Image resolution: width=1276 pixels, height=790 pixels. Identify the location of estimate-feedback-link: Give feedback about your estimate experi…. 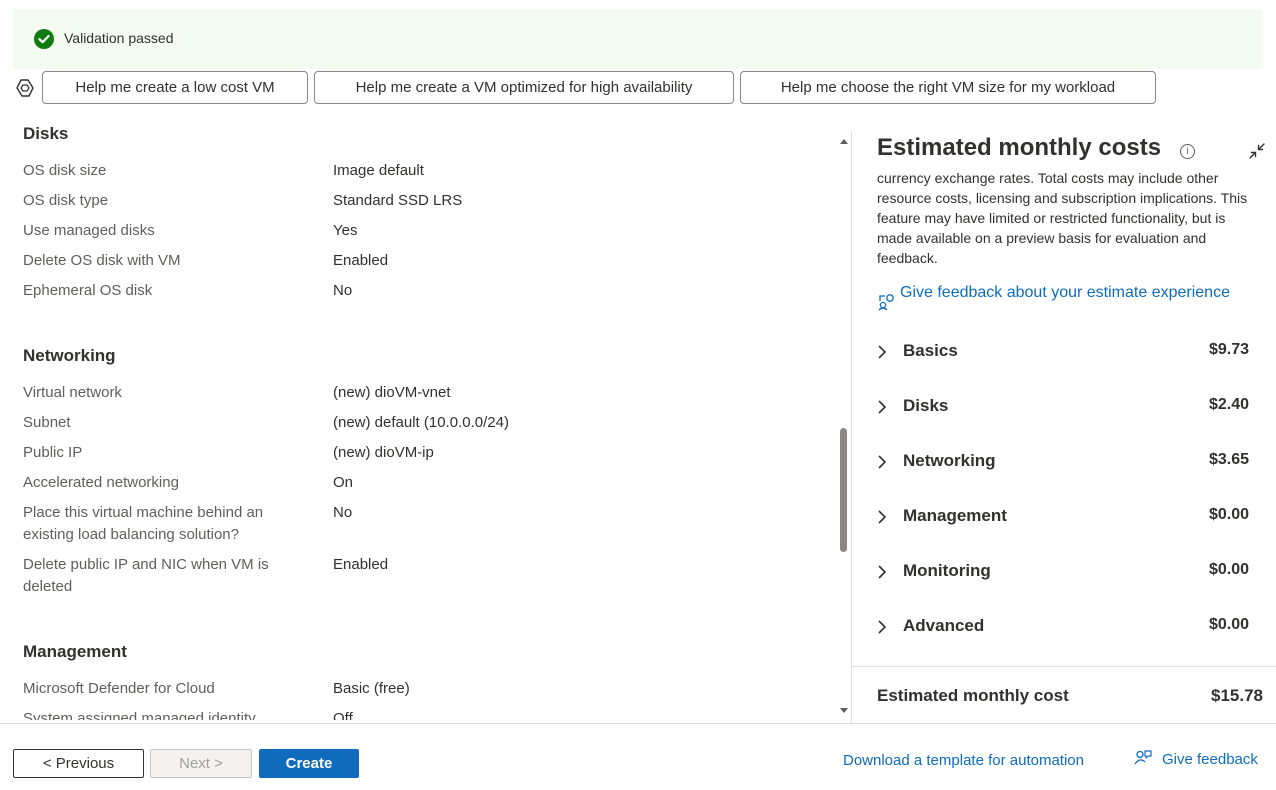
(1070, 292).